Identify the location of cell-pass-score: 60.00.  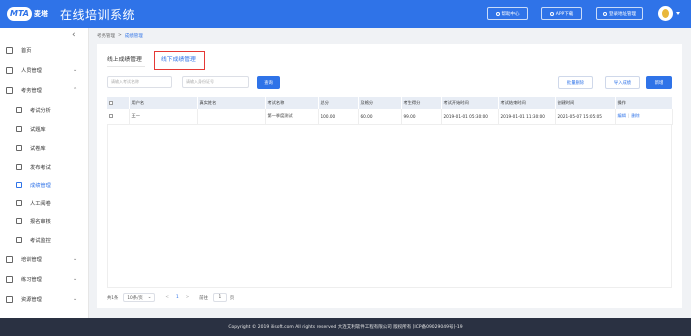
(380, 117).